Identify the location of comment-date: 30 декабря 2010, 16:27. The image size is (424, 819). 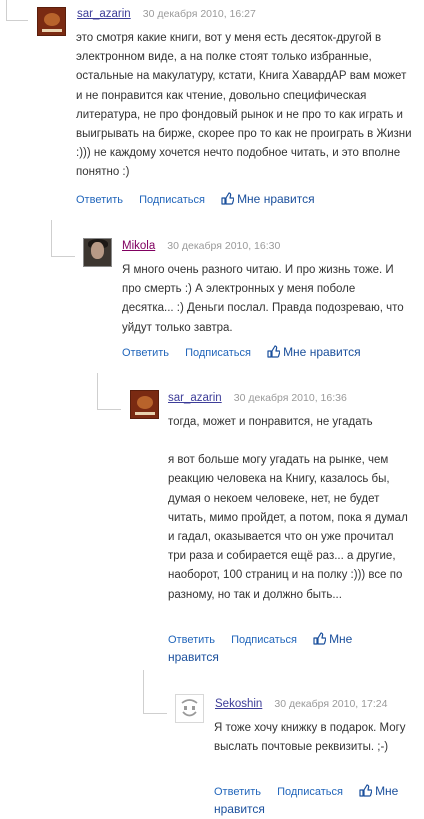
(199, 14).